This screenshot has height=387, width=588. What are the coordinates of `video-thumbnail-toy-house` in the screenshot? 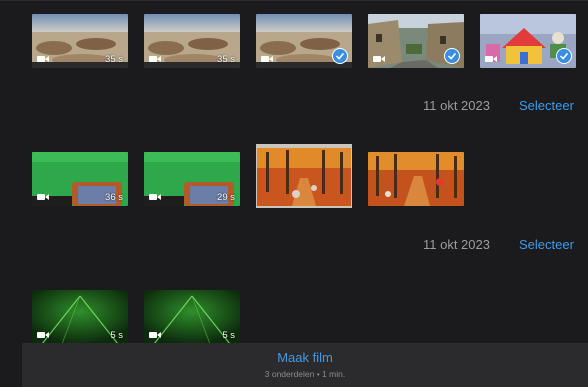 It's located at (528, 41).